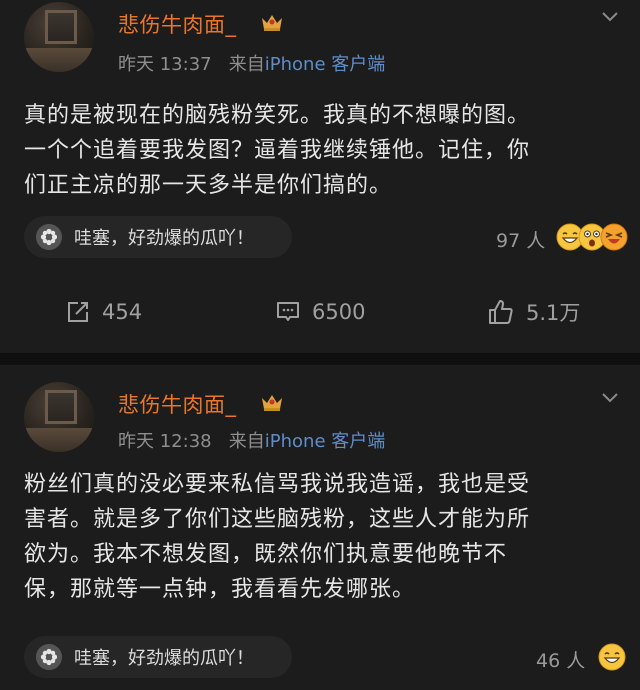  I want to click on comment-icon, so click(288, 311).